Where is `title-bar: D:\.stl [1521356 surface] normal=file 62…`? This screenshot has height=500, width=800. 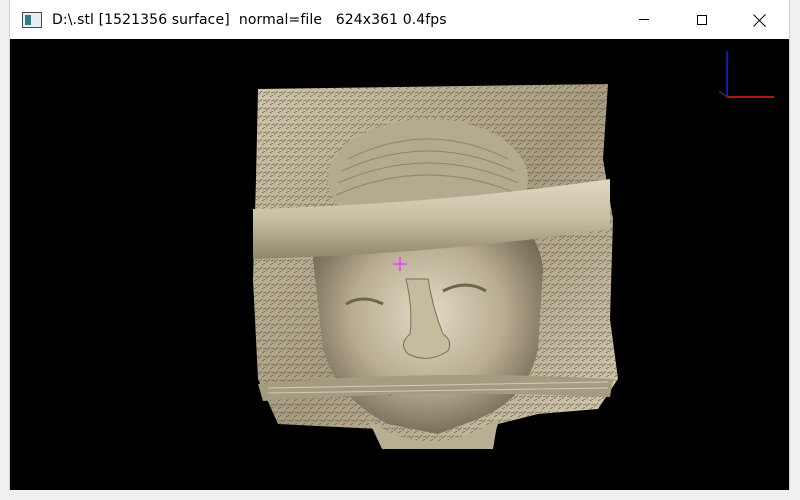
title-bar: D:\.stl [1521356 surface] normal=file 62… is located at coordinates (399, 19).